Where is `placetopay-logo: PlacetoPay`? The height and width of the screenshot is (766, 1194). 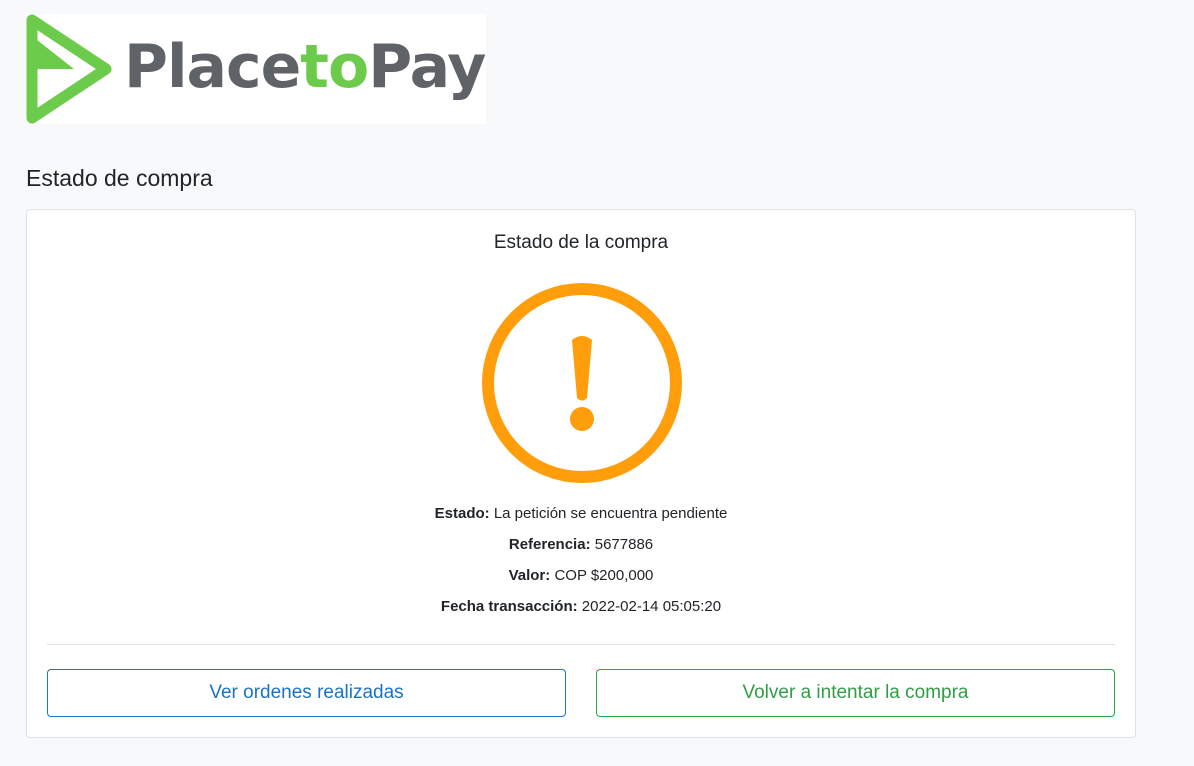
placetopay-logo: PlacetoPay is located at coordinates (256, 69).